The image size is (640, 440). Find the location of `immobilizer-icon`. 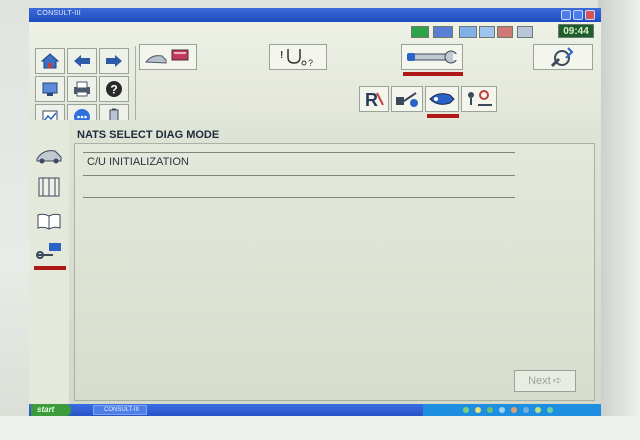

immobilizer-icon is located at coordinates (407, 99).